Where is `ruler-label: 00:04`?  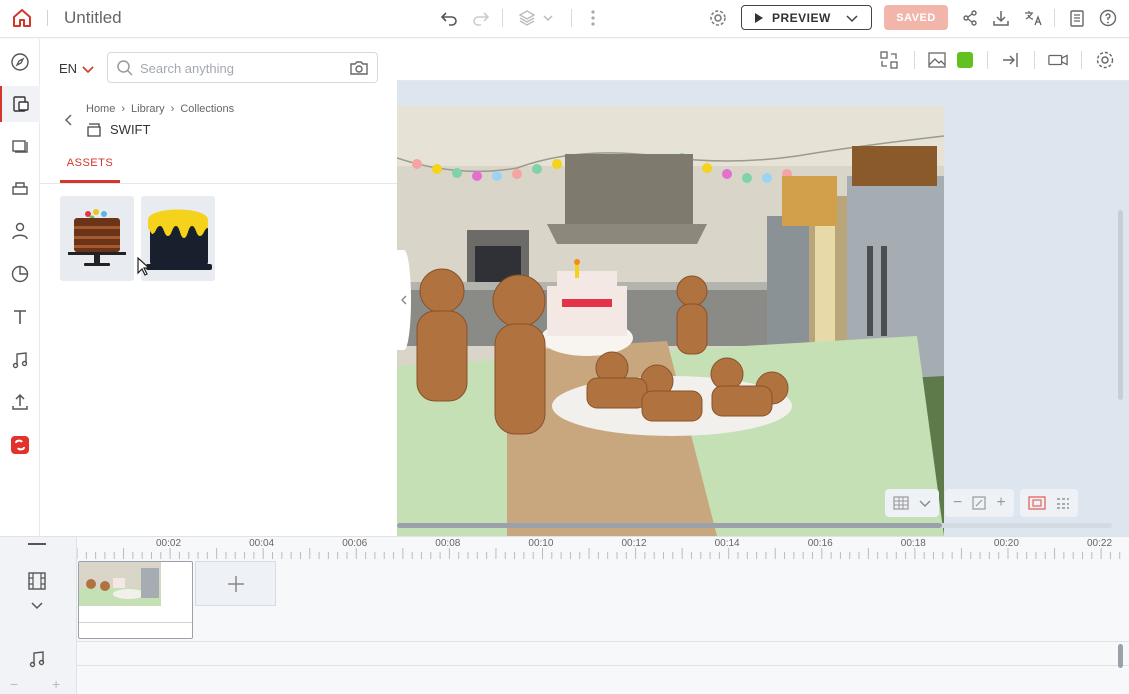 ruler-label: 00:04 is located at coordinates (262, 543).